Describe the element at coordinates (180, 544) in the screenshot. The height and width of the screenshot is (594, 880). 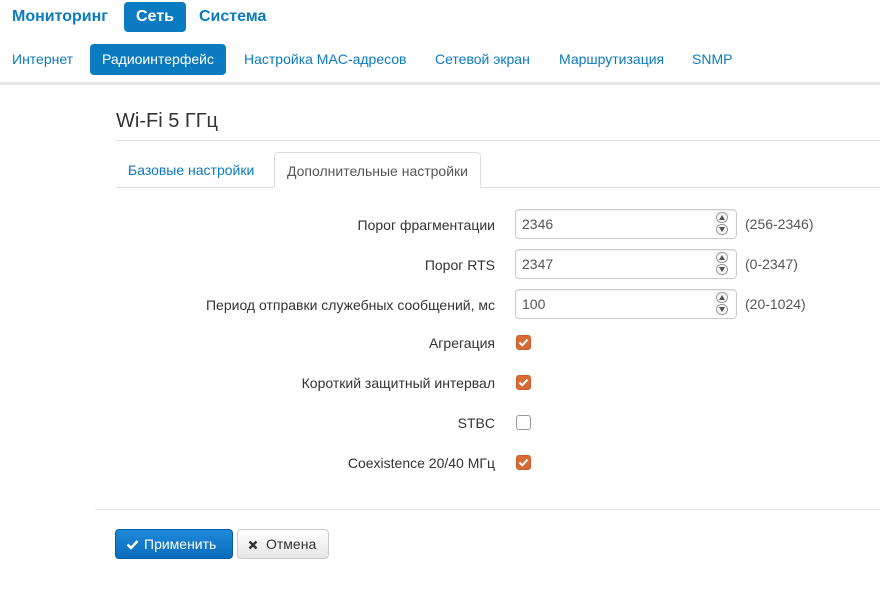
I see `apply-button-label: Применить` at that location.